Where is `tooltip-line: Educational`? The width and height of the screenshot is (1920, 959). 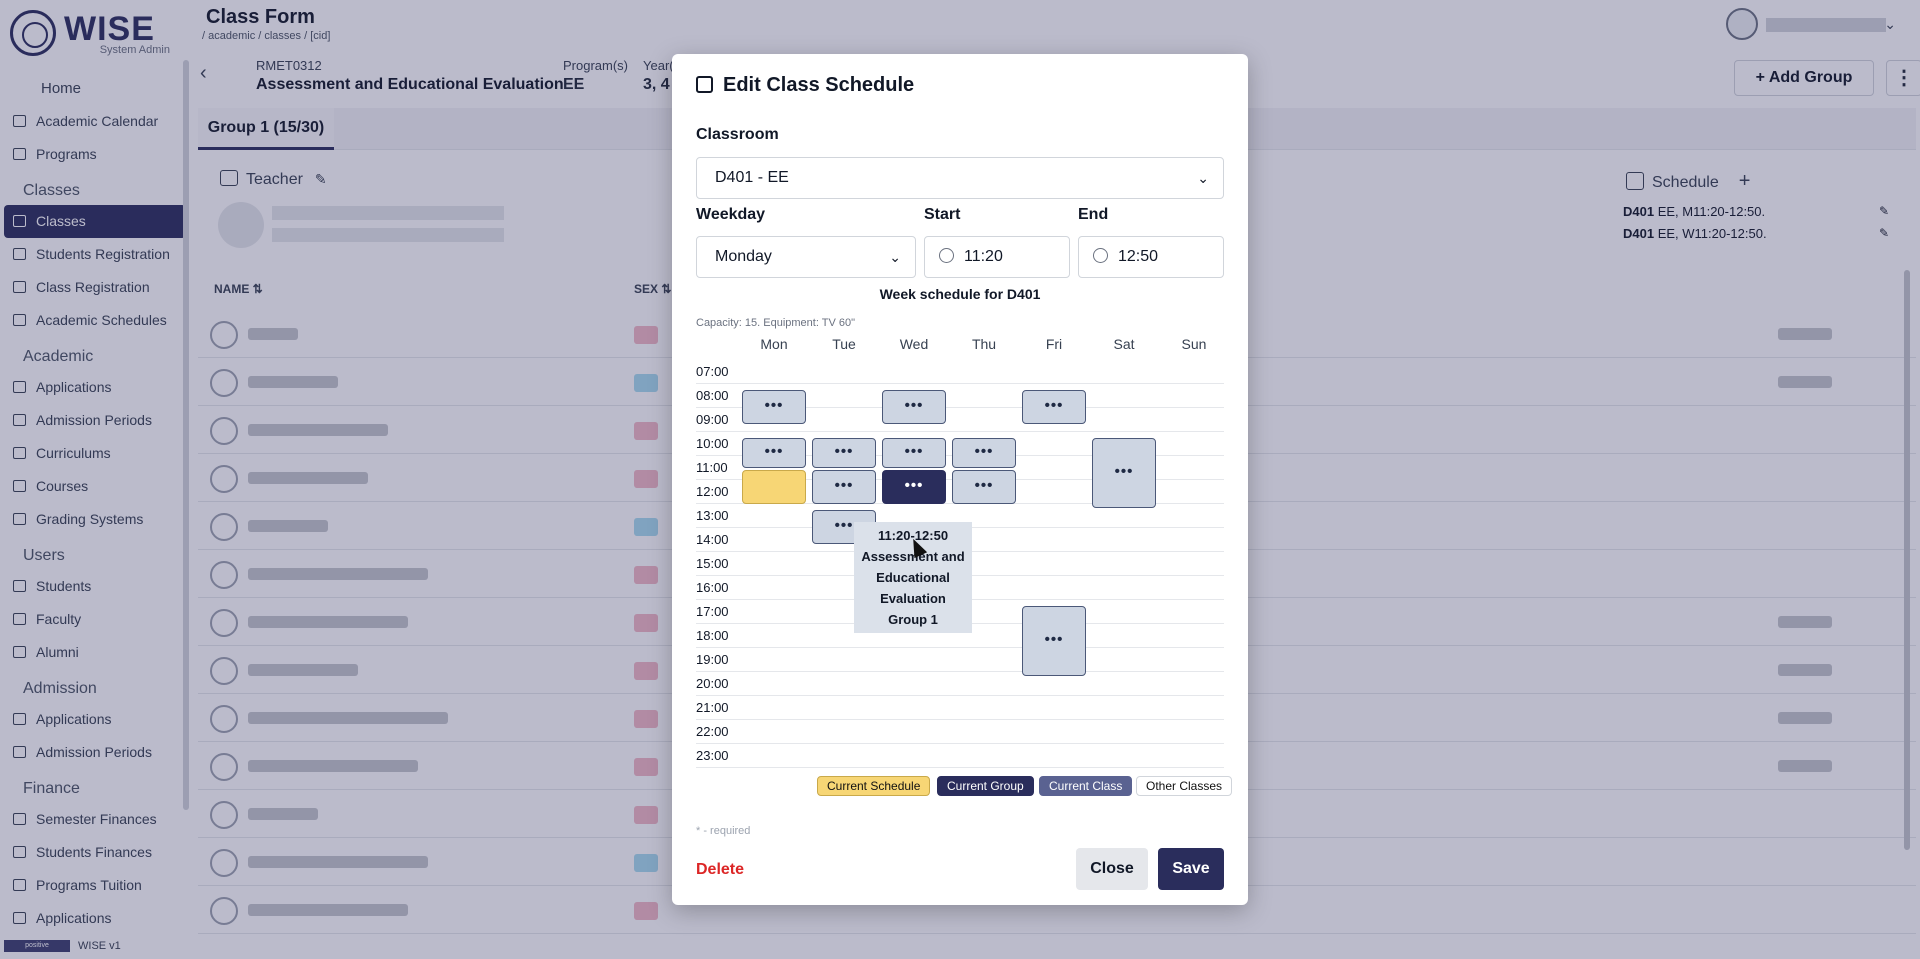 tooltip-line: Educational is located at coordinates (913, 577).